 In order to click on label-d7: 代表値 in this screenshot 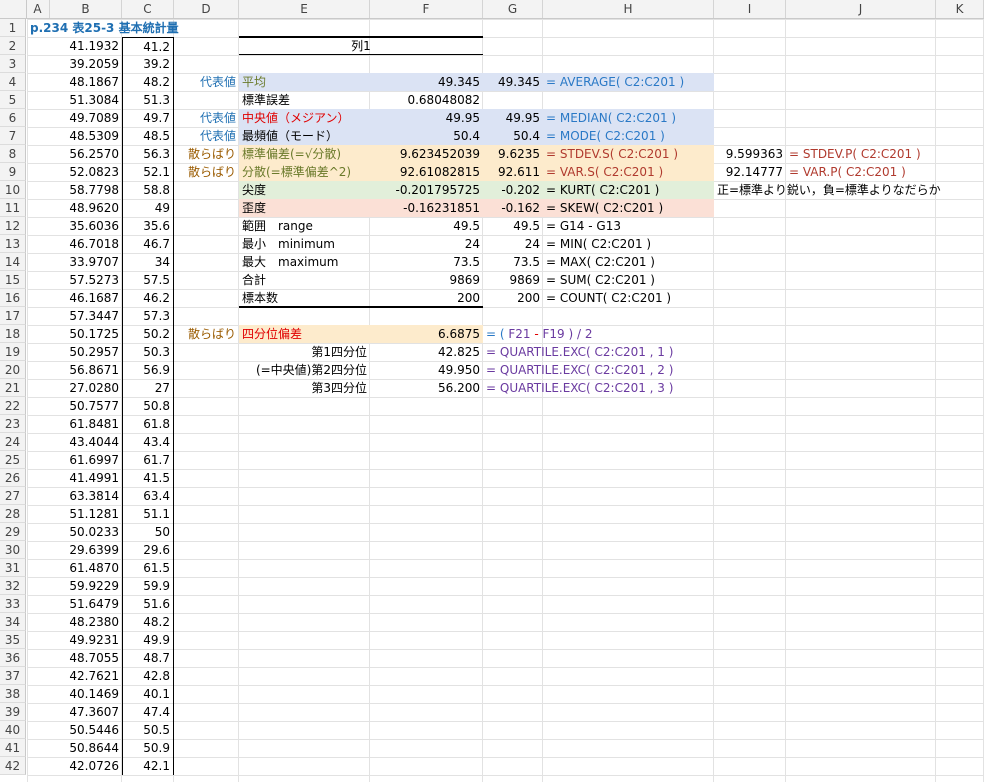, I will do `click(206, 136)`.